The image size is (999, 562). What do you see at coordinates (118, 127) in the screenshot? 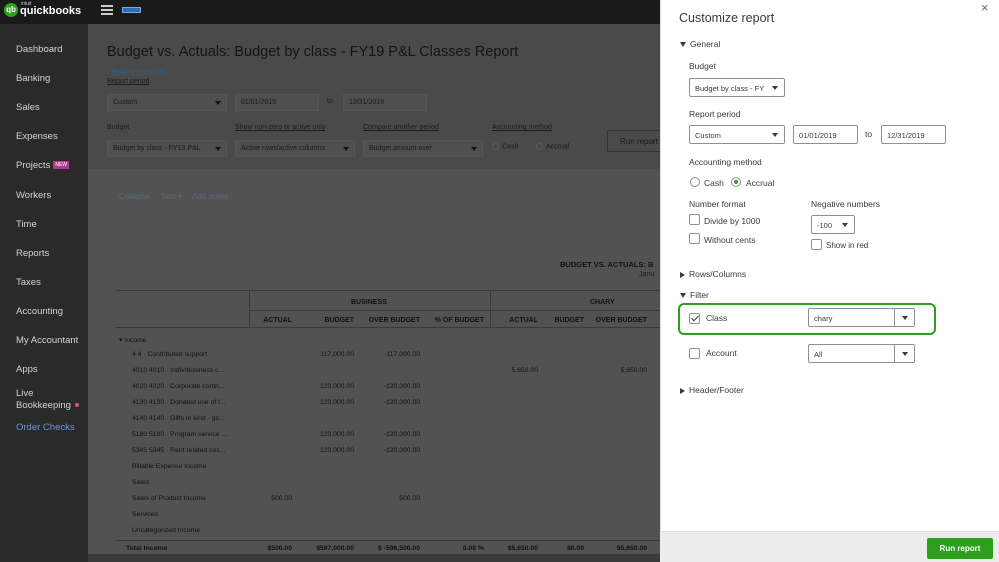
I see `budget-label: Budget` at bounding box center [118, 127].